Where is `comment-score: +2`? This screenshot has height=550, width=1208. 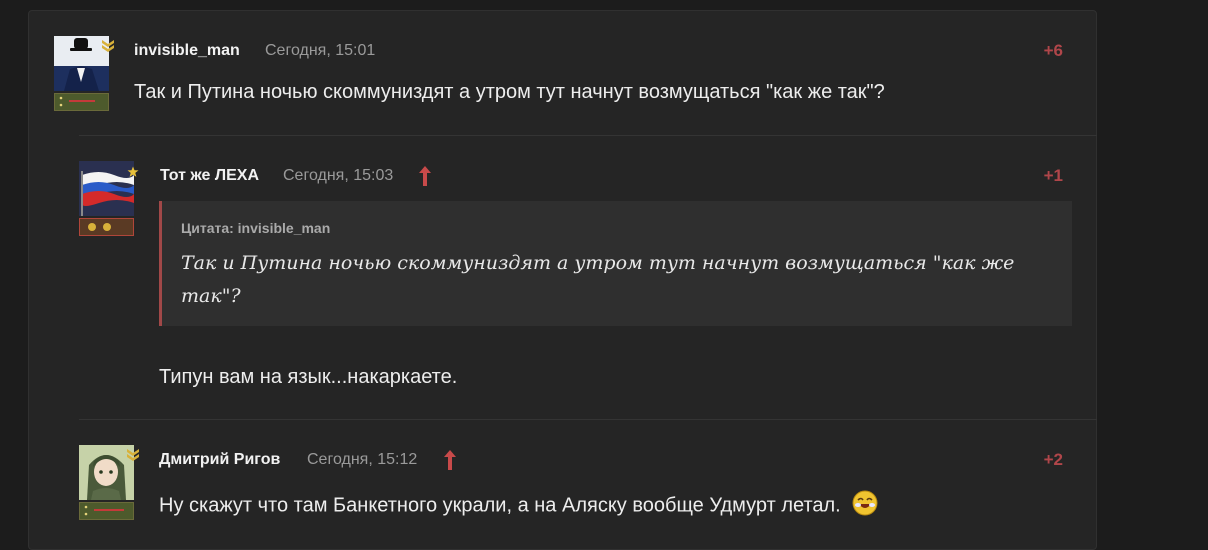
comment-score: +2 is located at coordinates (1053, 459).